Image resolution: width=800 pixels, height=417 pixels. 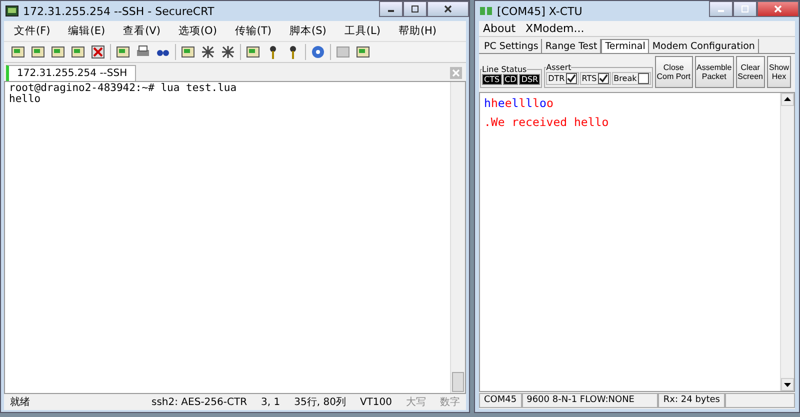 What do you see at coordinates (519, 103) in the screenshot?
I see `terminal-line: hheelllloo` at bounding box center [519, 103].